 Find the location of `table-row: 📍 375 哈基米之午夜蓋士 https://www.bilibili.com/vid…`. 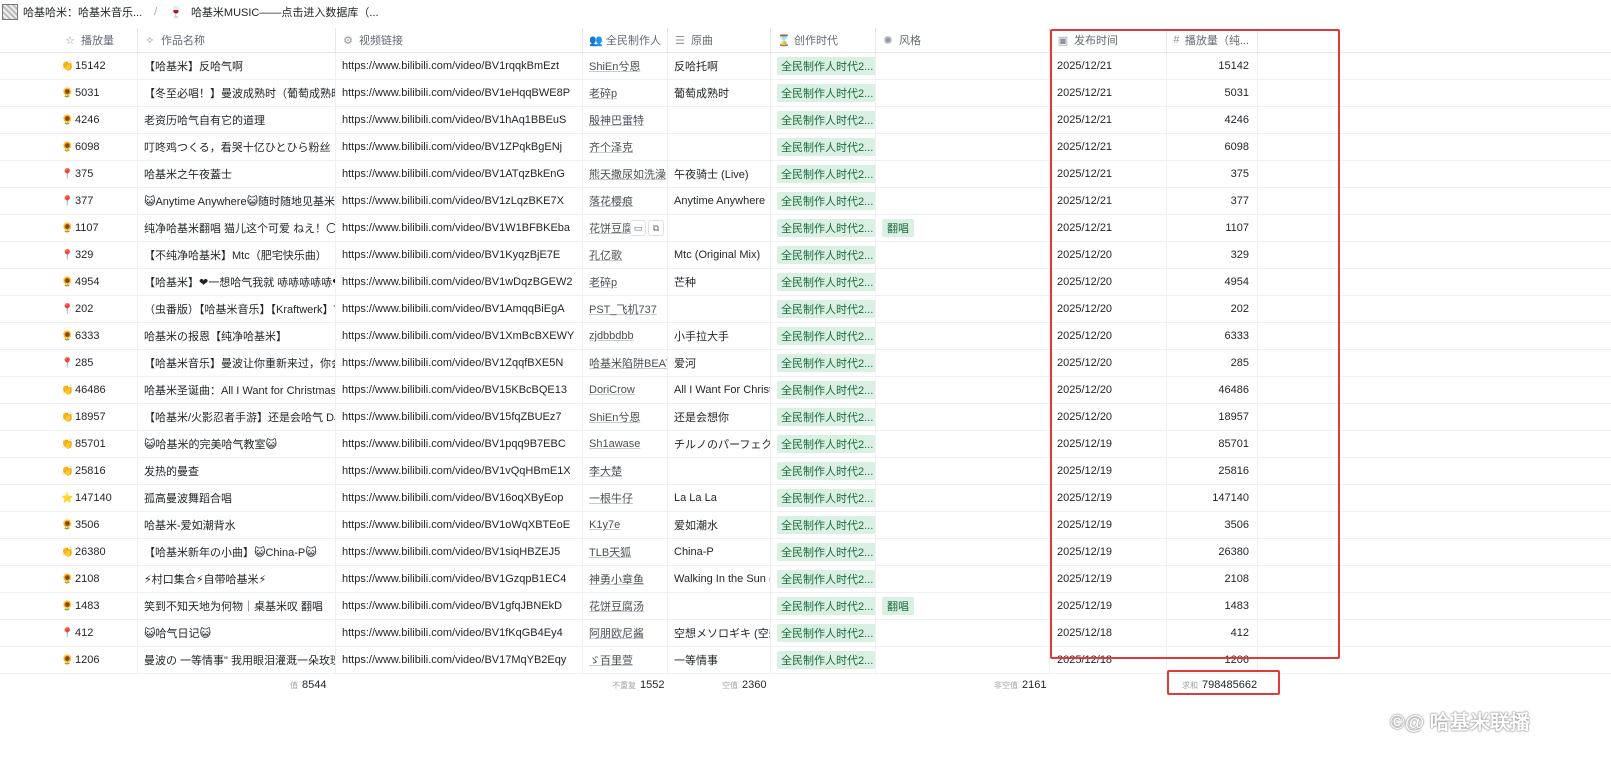

table-row: 📍 375 哈基米之午夜蓋士 https://www.bilibili.com/vid… is located at coordinates (805, 174).